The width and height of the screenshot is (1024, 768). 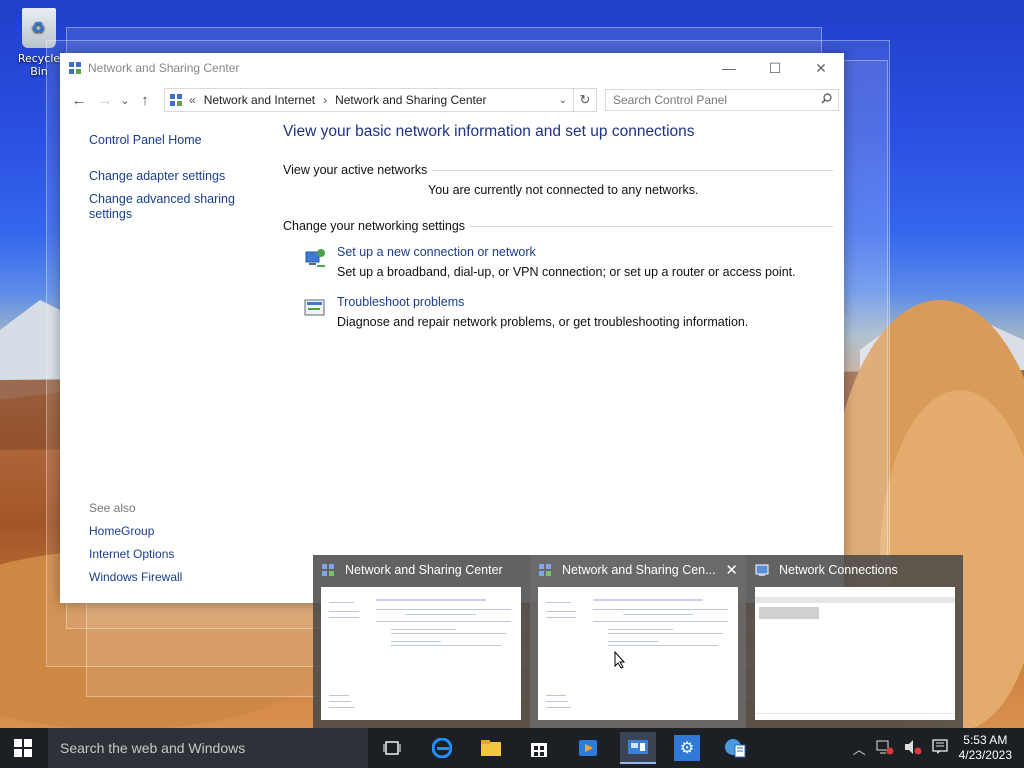 I want to click on thumbnail-title: Network and Sharing Center, so click(x=424, y=570).